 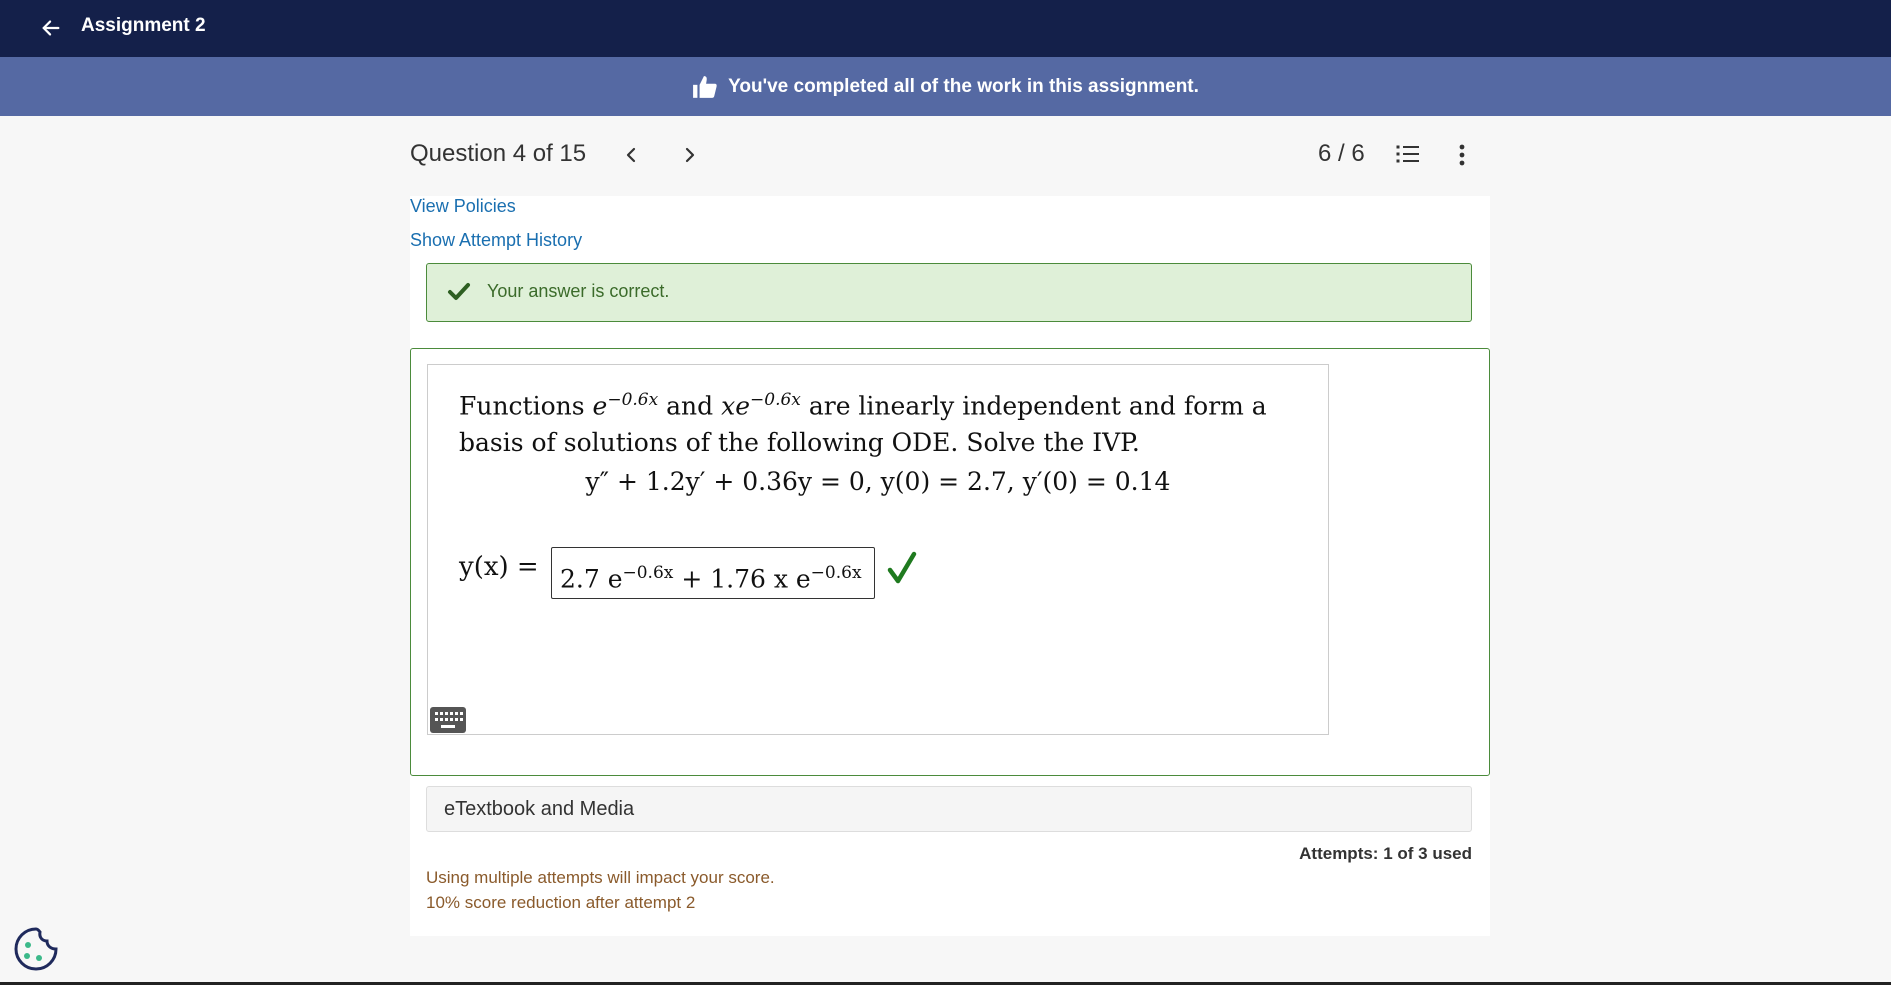 What do you see at coordinates (498, 153) in the screenshot?
I see `question-counter: Question 4 of 15` at bounding box center [498, 153].